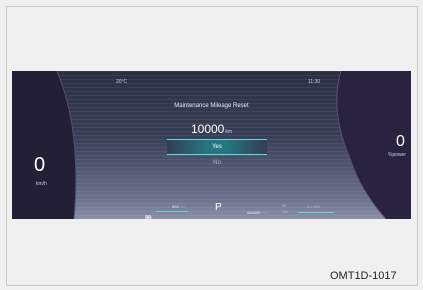 This screenshot has height=290, width=423. I want to click on mileage-display: 10000km, so click(211, 129).